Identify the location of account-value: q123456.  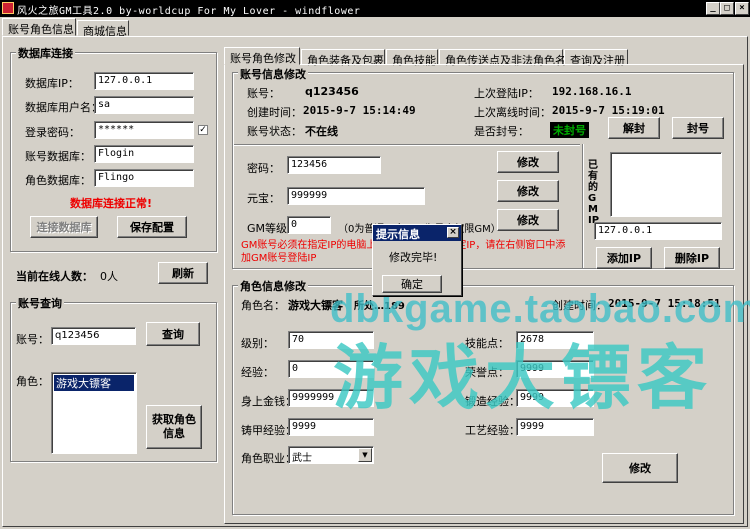
(332, 91).